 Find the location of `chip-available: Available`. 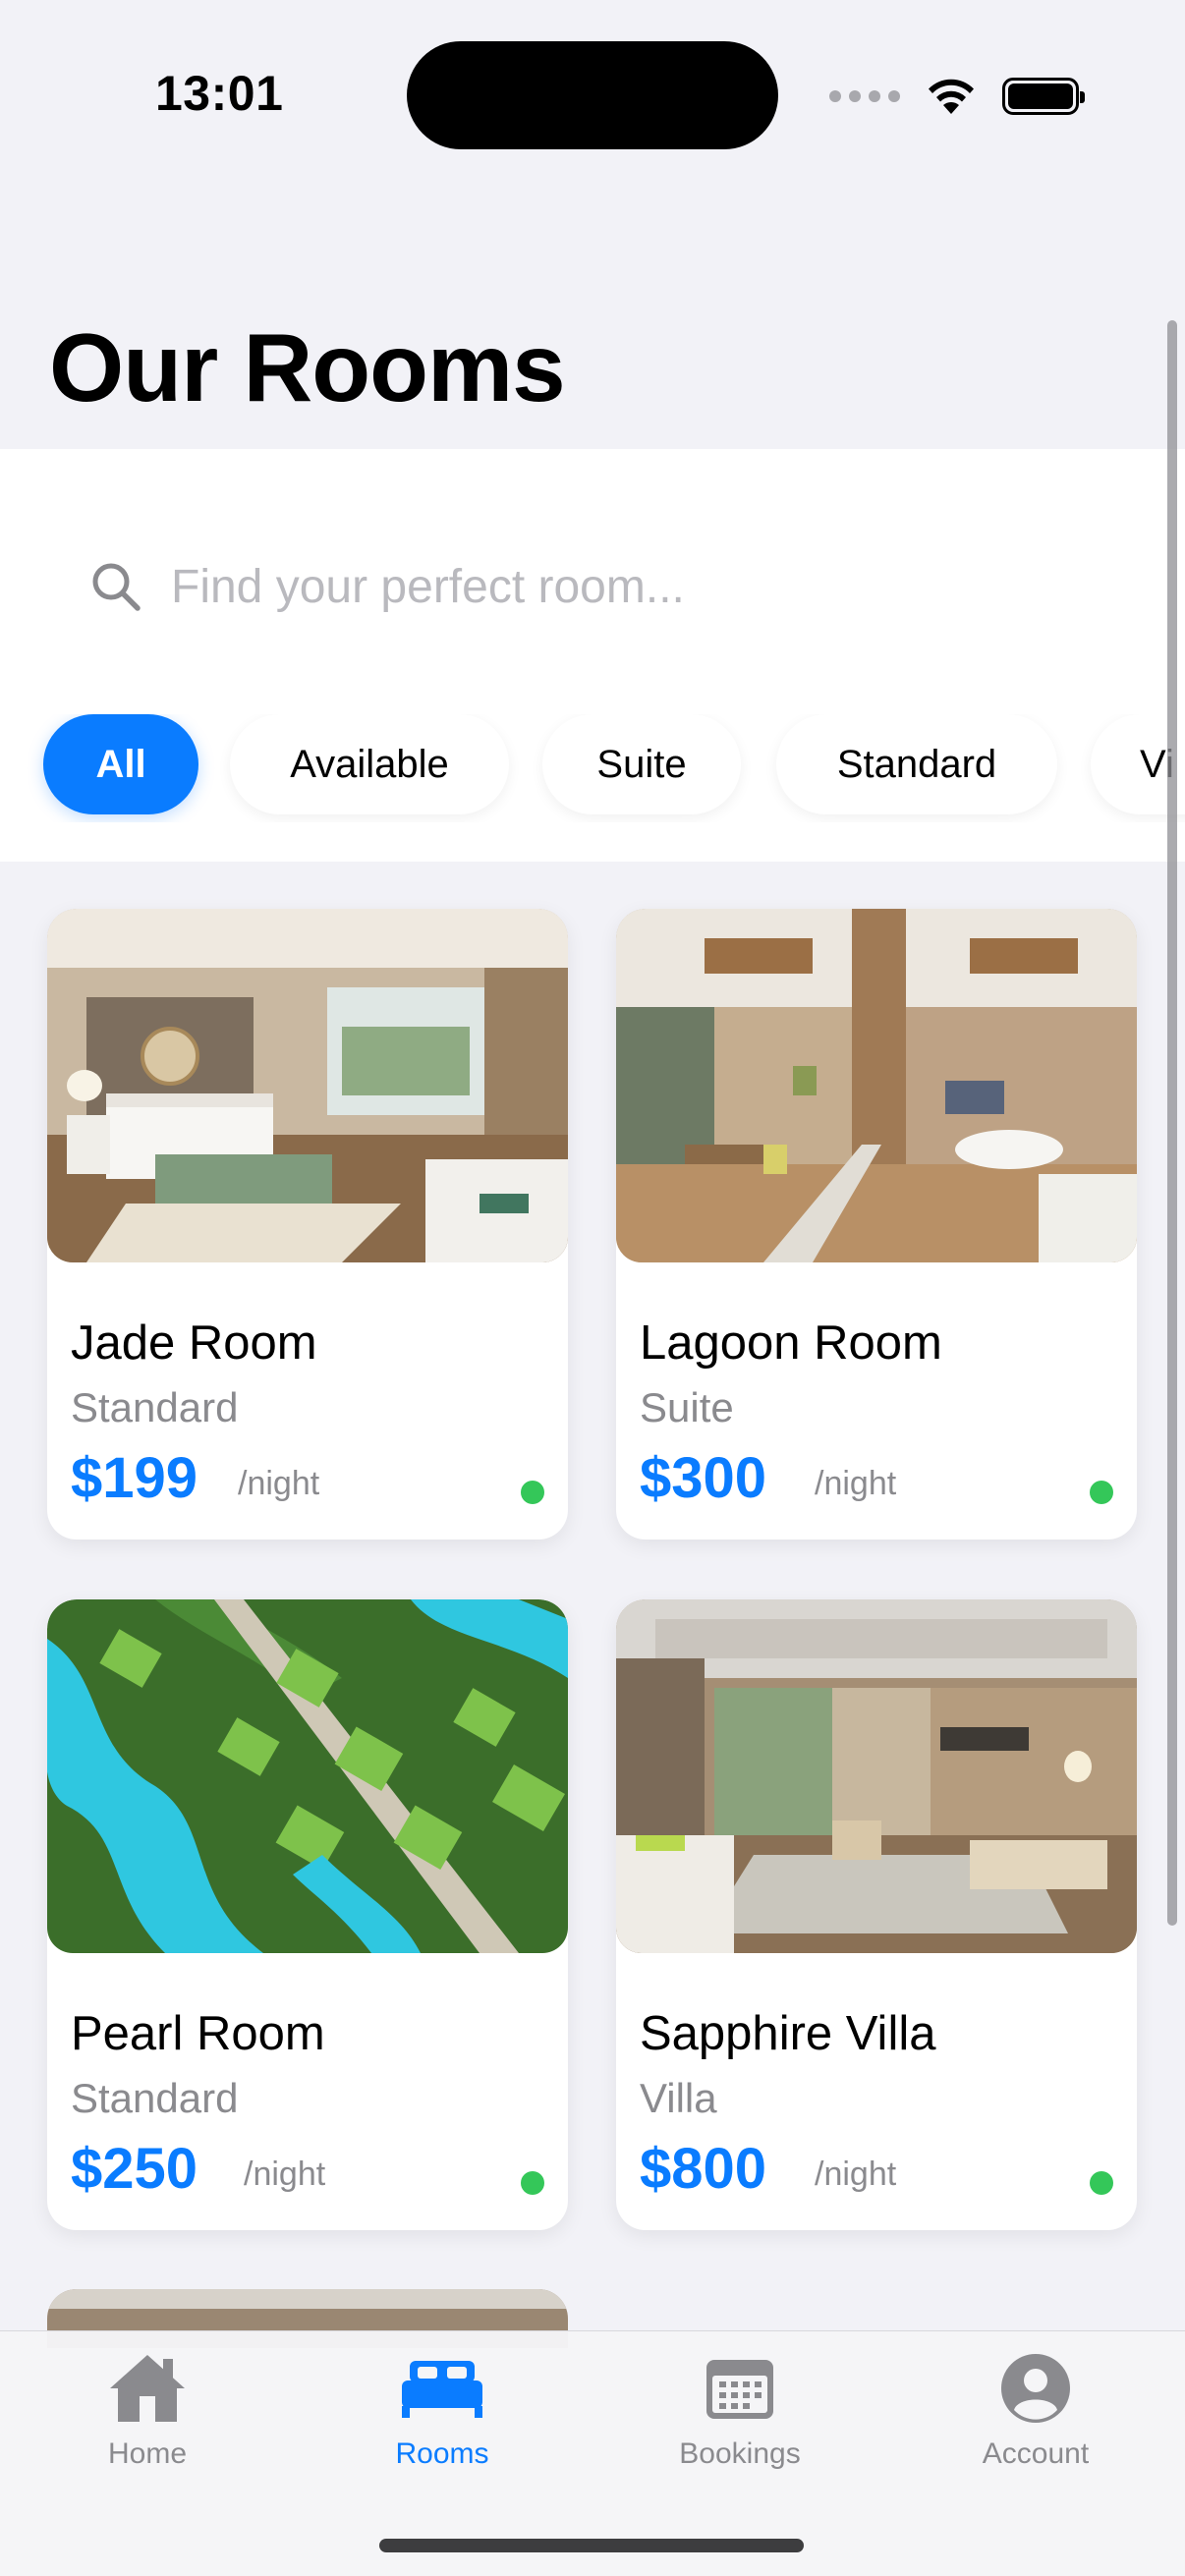

chip-available: Available is located at coordinates (370, 764).